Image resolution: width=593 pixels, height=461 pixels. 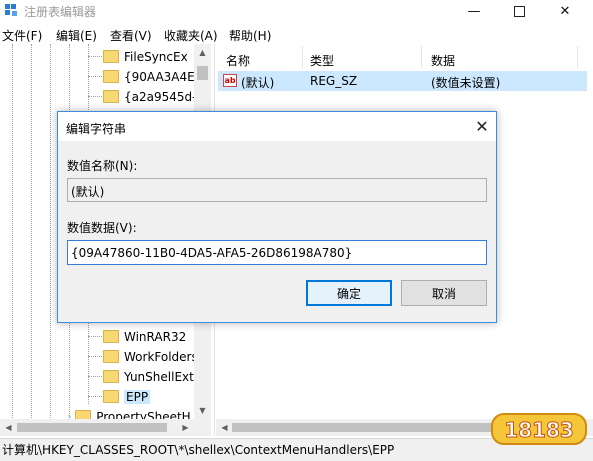 I want to click on tree-item-a2a9545d: {a2a9545d-a, so click(x=153, y=96).